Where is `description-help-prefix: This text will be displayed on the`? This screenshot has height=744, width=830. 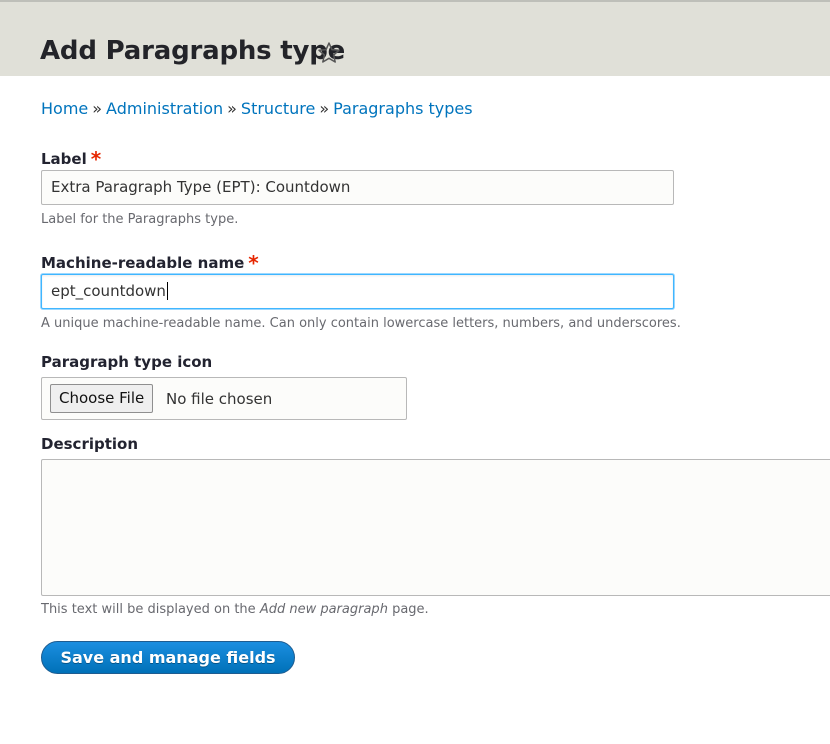
description-help-prefix: This text will be displayed on the is located at coordinates (150, 609).